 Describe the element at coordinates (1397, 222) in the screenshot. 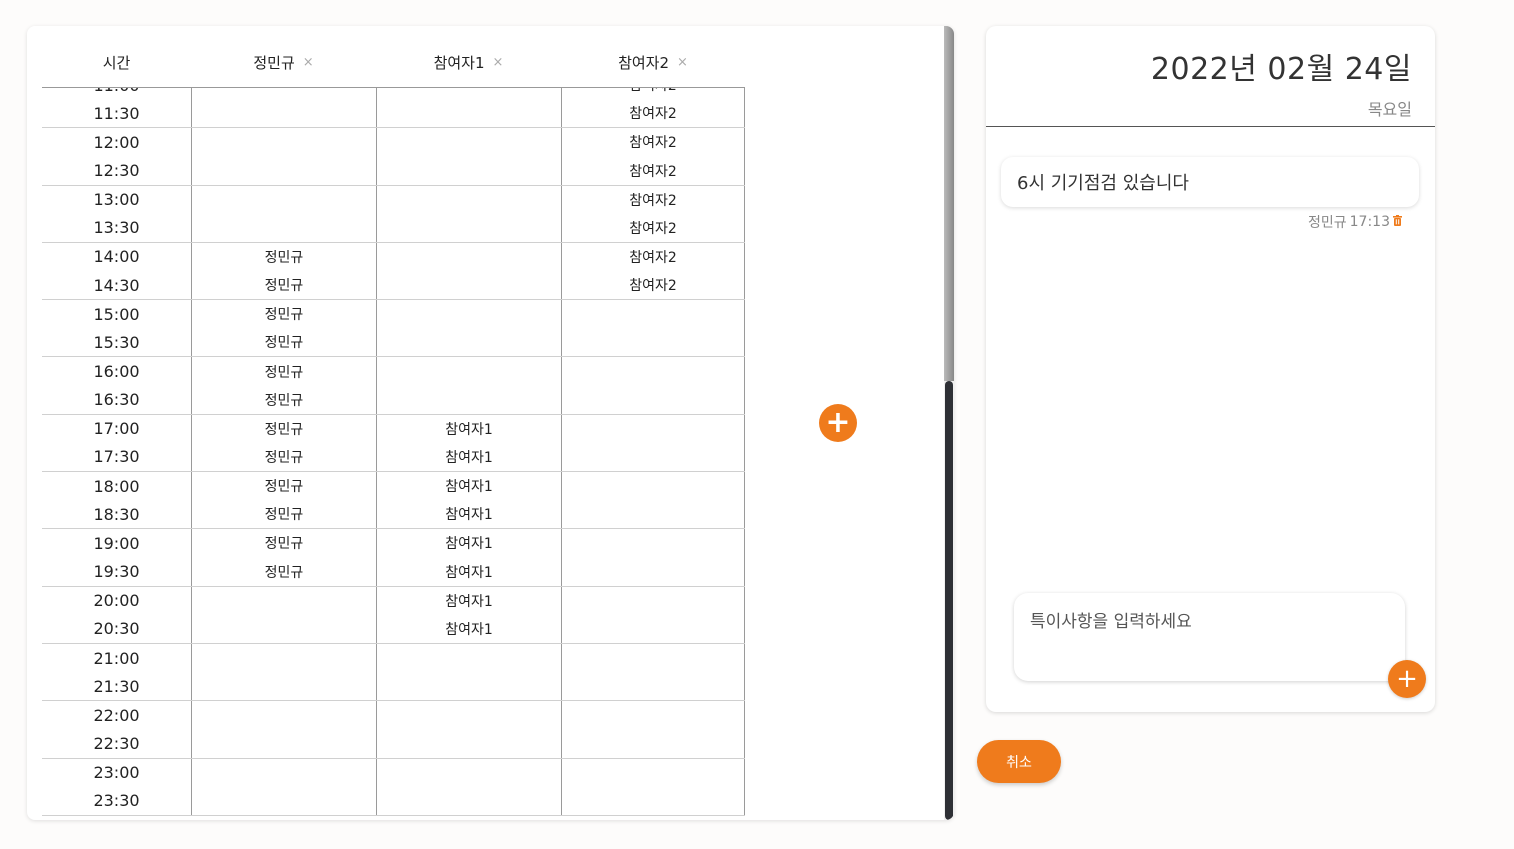

I see `trash-icon` at that location.